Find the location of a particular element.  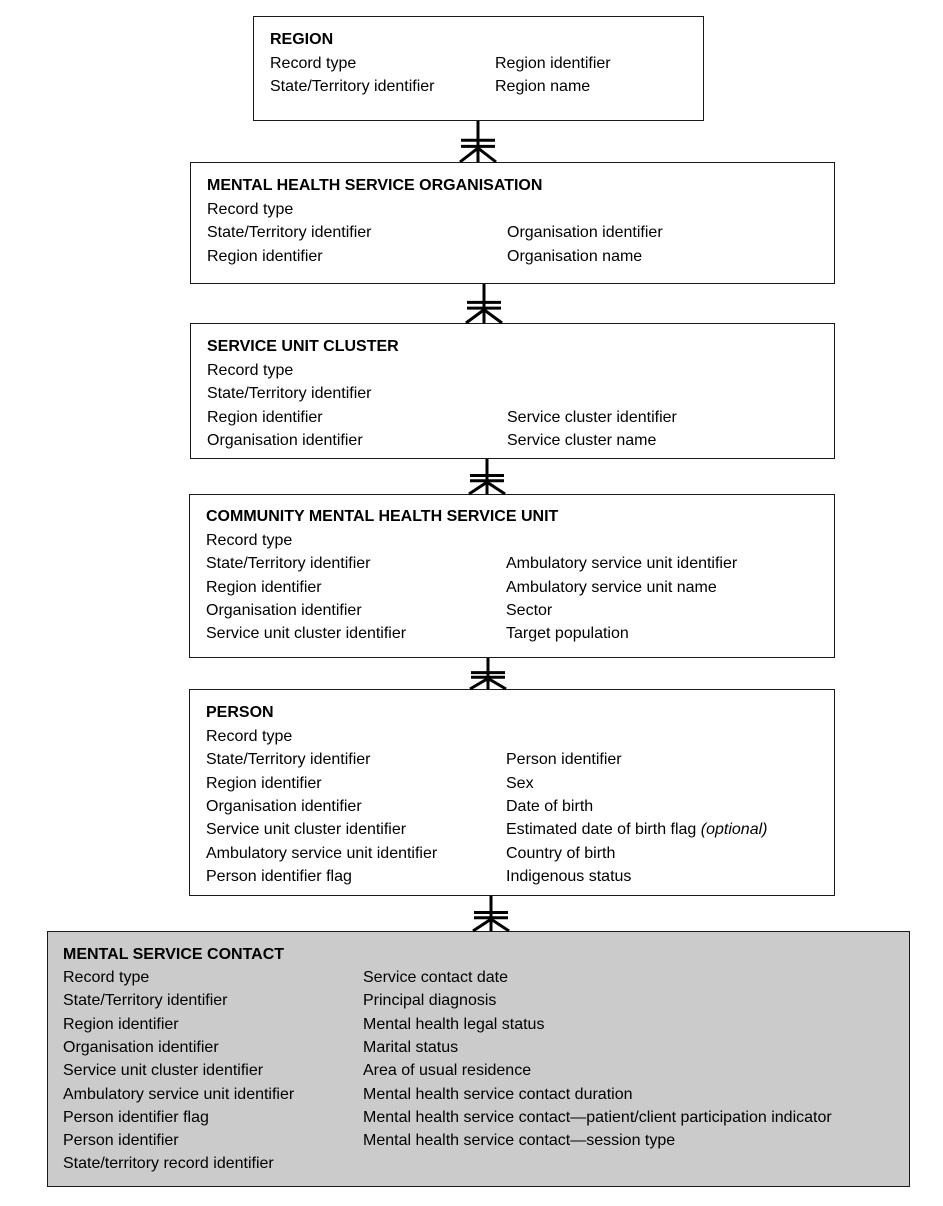

entity-attribute: Mental health service contact duration is located at coordinates (498, 1094).